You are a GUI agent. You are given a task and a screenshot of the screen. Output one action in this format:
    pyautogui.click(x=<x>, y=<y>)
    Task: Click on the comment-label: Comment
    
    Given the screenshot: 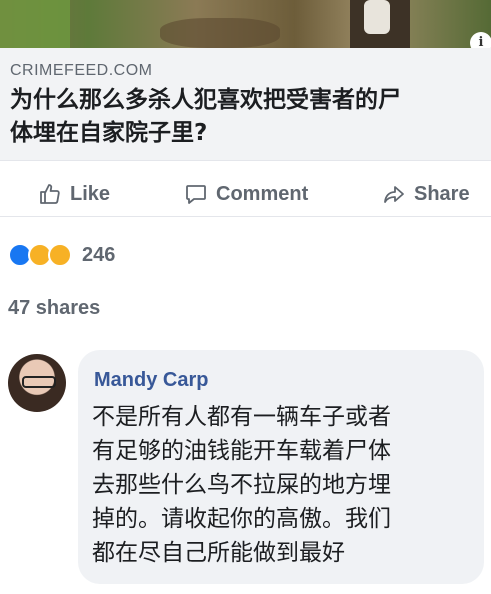 What is the action you would take?
    pyautogui.click(x=262, y=193)
    